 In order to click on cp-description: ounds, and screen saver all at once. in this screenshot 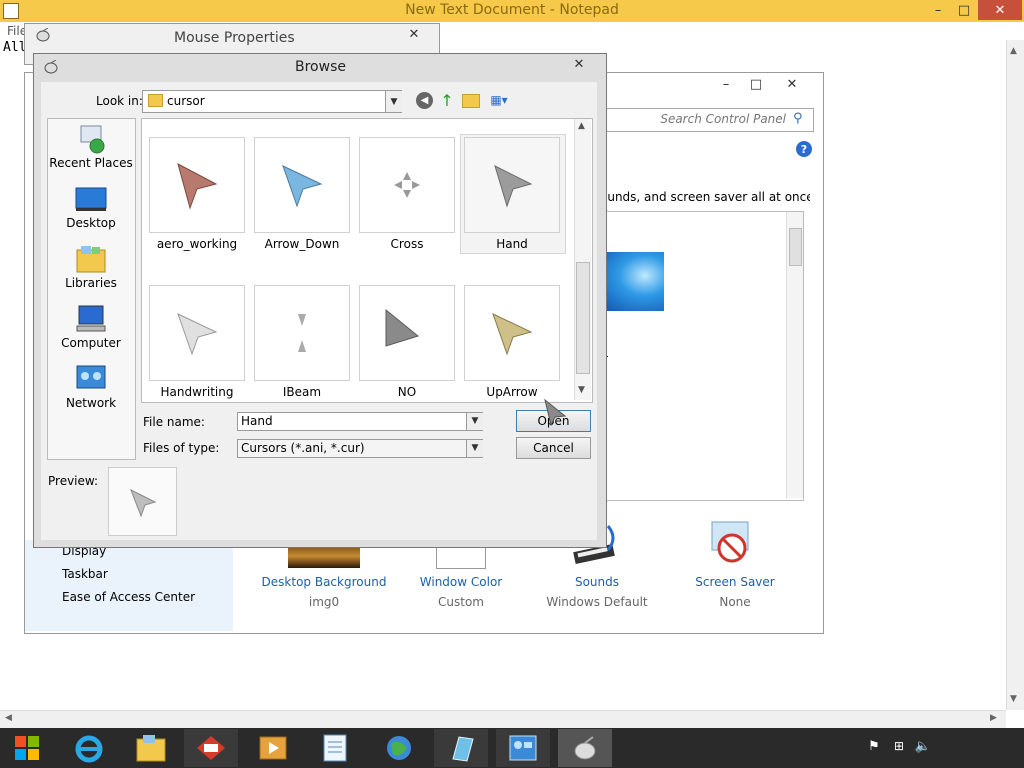, I will do `click(705, 197)`.